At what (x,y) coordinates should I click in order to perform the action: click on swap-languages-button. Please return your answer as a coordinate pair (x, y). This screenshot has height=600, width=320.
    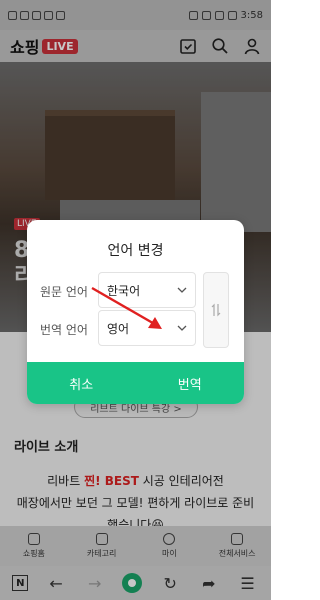
    Looking at the image, I should click on (216, 310).